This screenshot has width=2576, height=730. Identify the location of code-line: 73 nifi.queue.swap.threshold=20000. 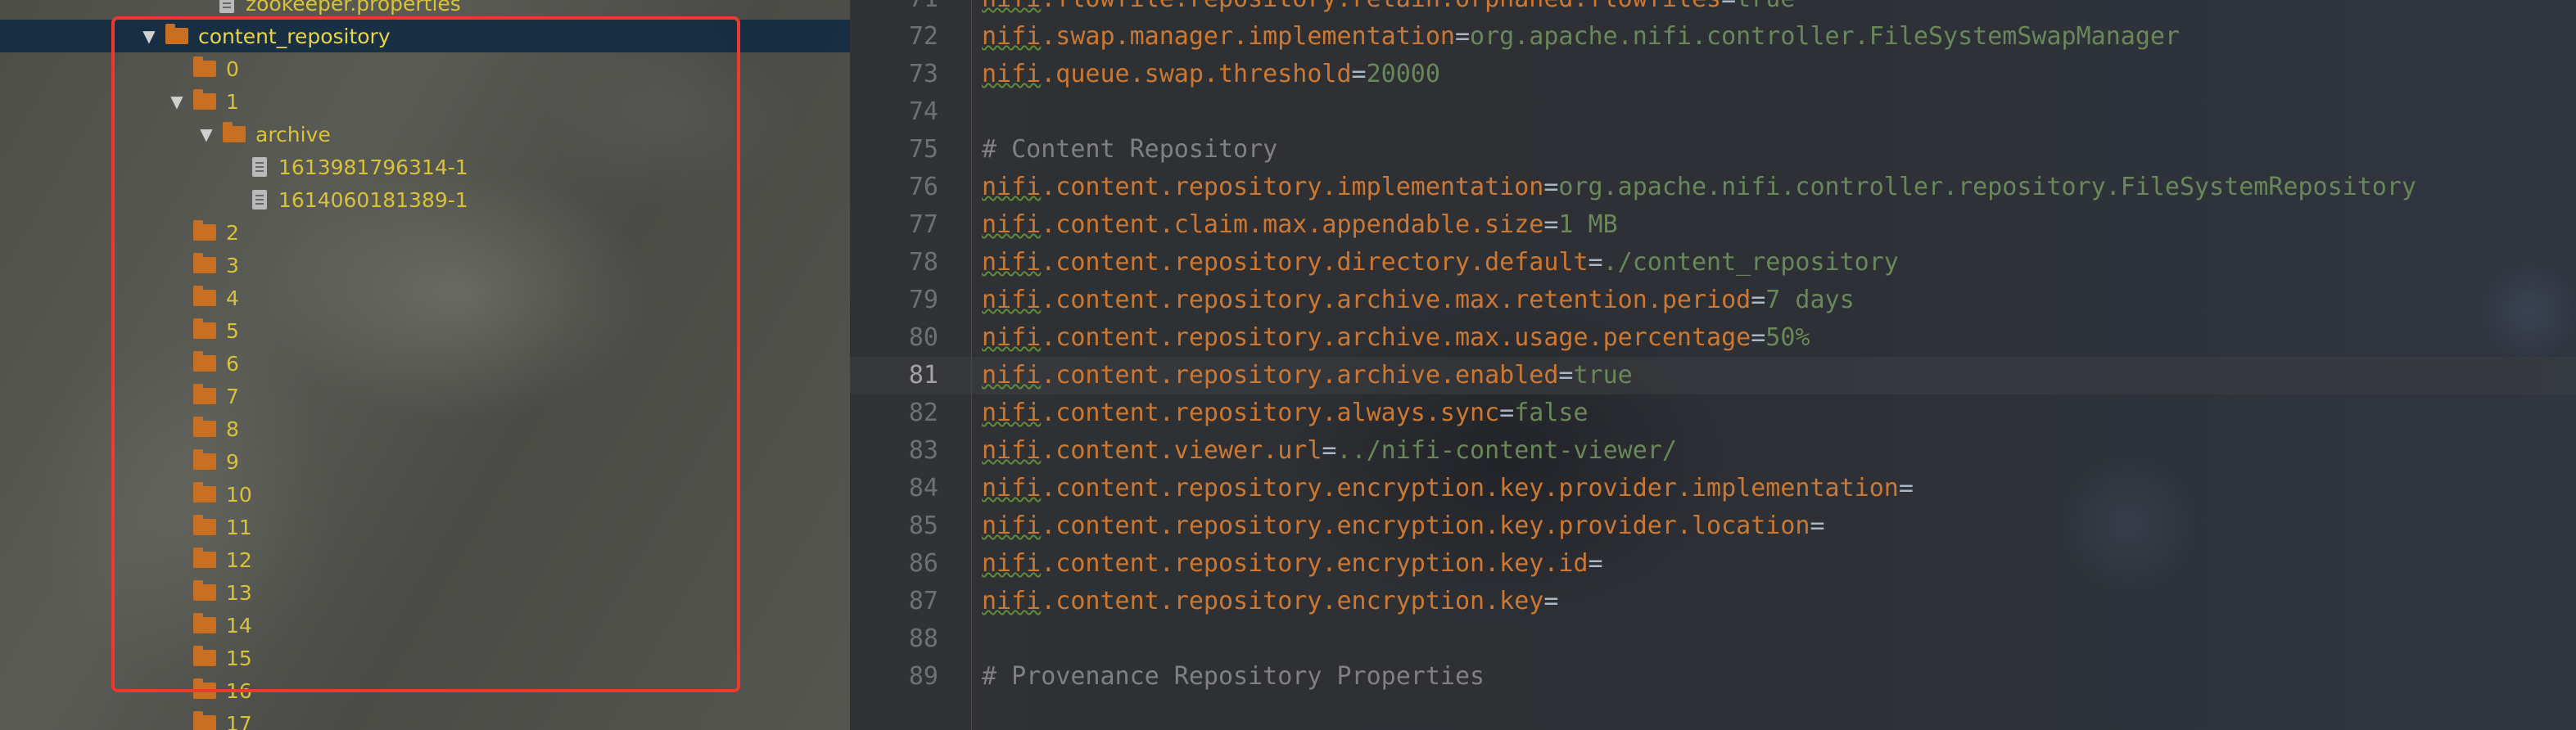
(1713, 74).